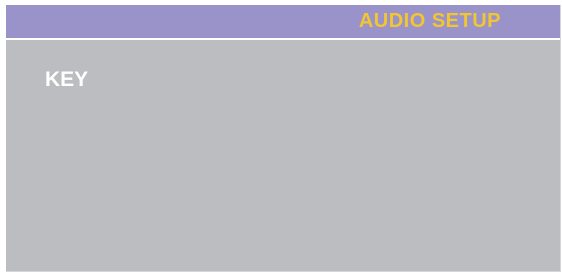 Image resolution: width=563 pixels, height=274 pixels. I want to click on menu-item-key: KEY, so click(66, 80).